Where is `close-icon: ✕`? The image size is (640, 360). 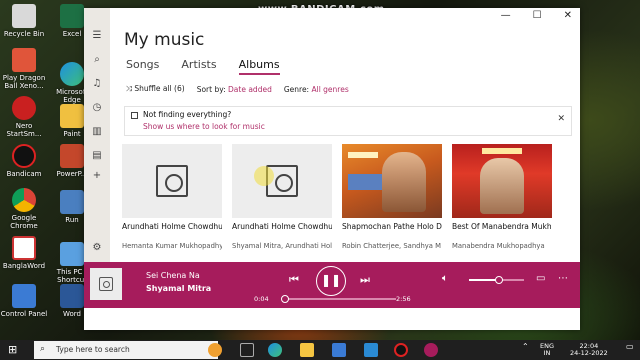 close-icon: ✕ is located at coordinates (561, 119).